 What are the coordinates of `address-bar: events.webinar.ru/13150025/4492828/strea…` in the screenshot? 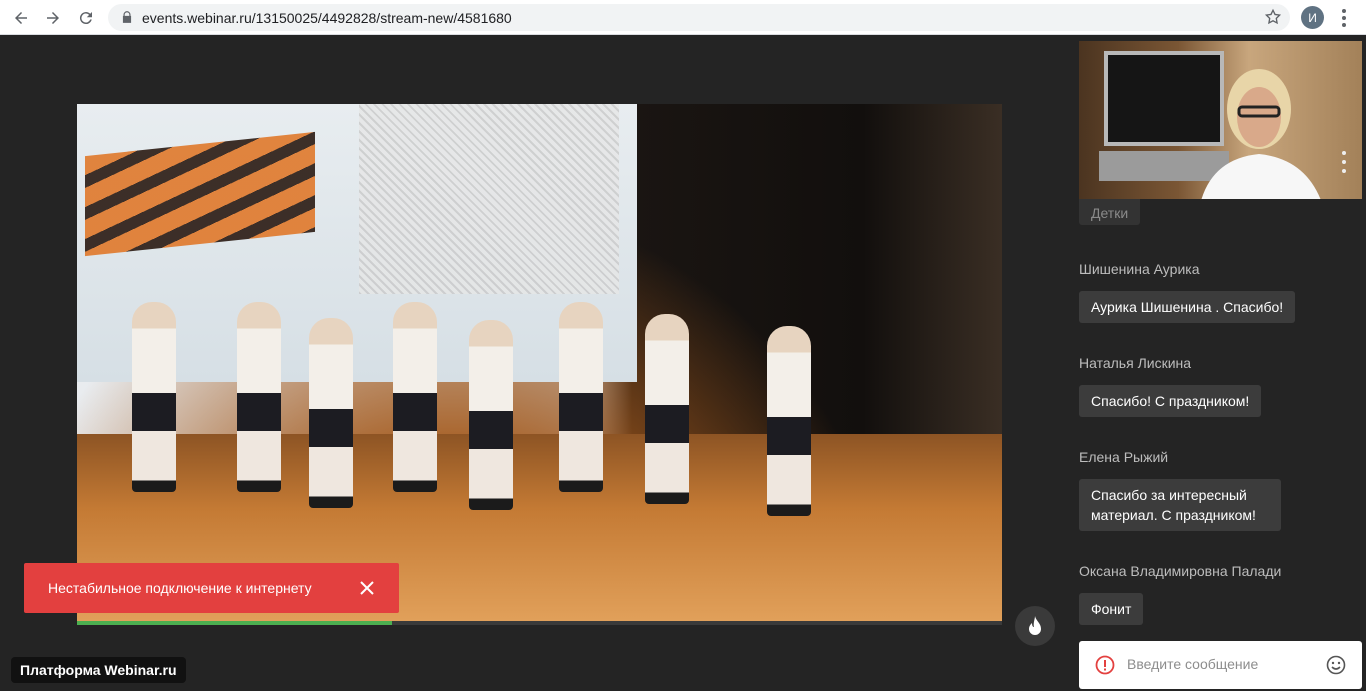 It's located at (699, 17).